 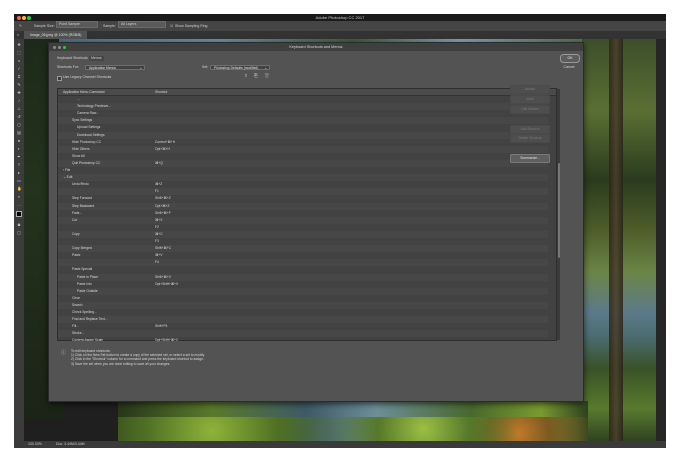 I want to click on table-row: Download Settings, so click(x=303, y=135).